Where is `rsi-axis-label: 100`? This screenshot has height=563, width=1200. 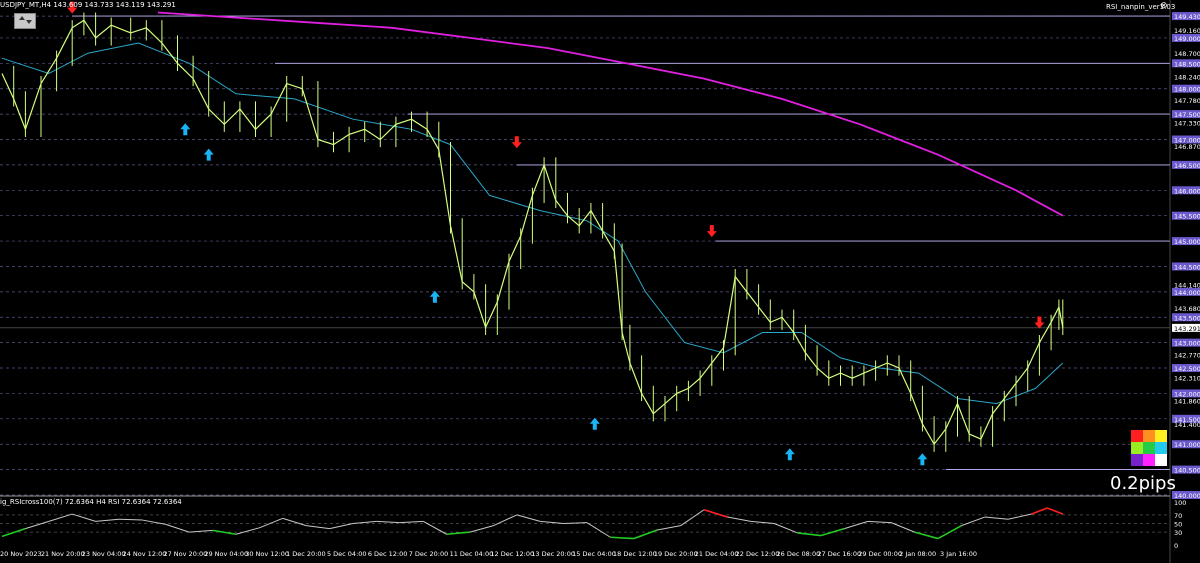
rsi-axis-label: 100 is located at coordinates (1180, 503).